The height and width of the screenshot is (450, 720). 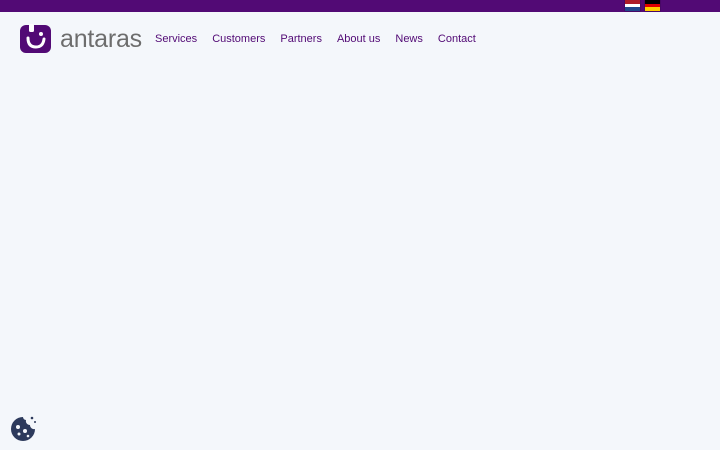 What do you see at coordinates (409, 39) in the screenshot?
I see `nav-item-news: News` at bounding box center [409, 39].